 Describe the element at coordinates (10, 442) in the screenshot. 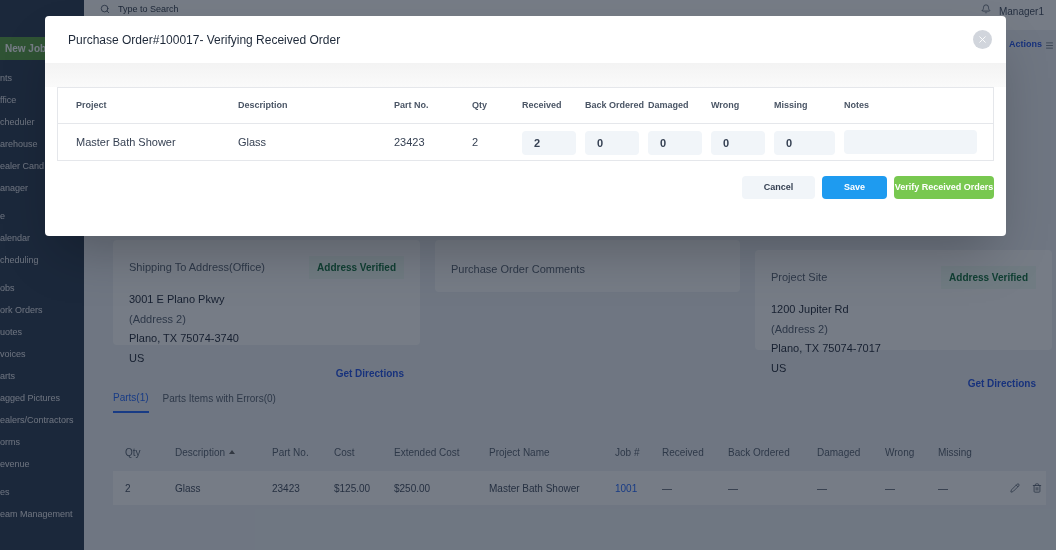

I see `sidebar-item: orms` at that location.